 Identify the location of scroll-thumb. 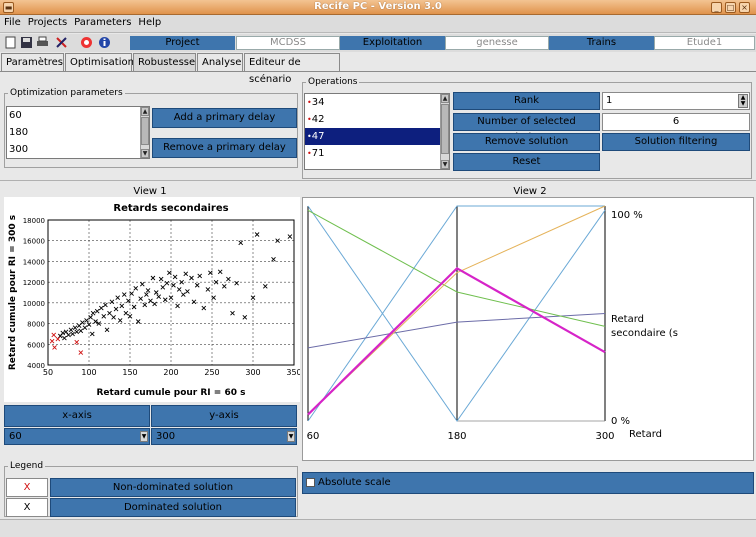
(445, 129).